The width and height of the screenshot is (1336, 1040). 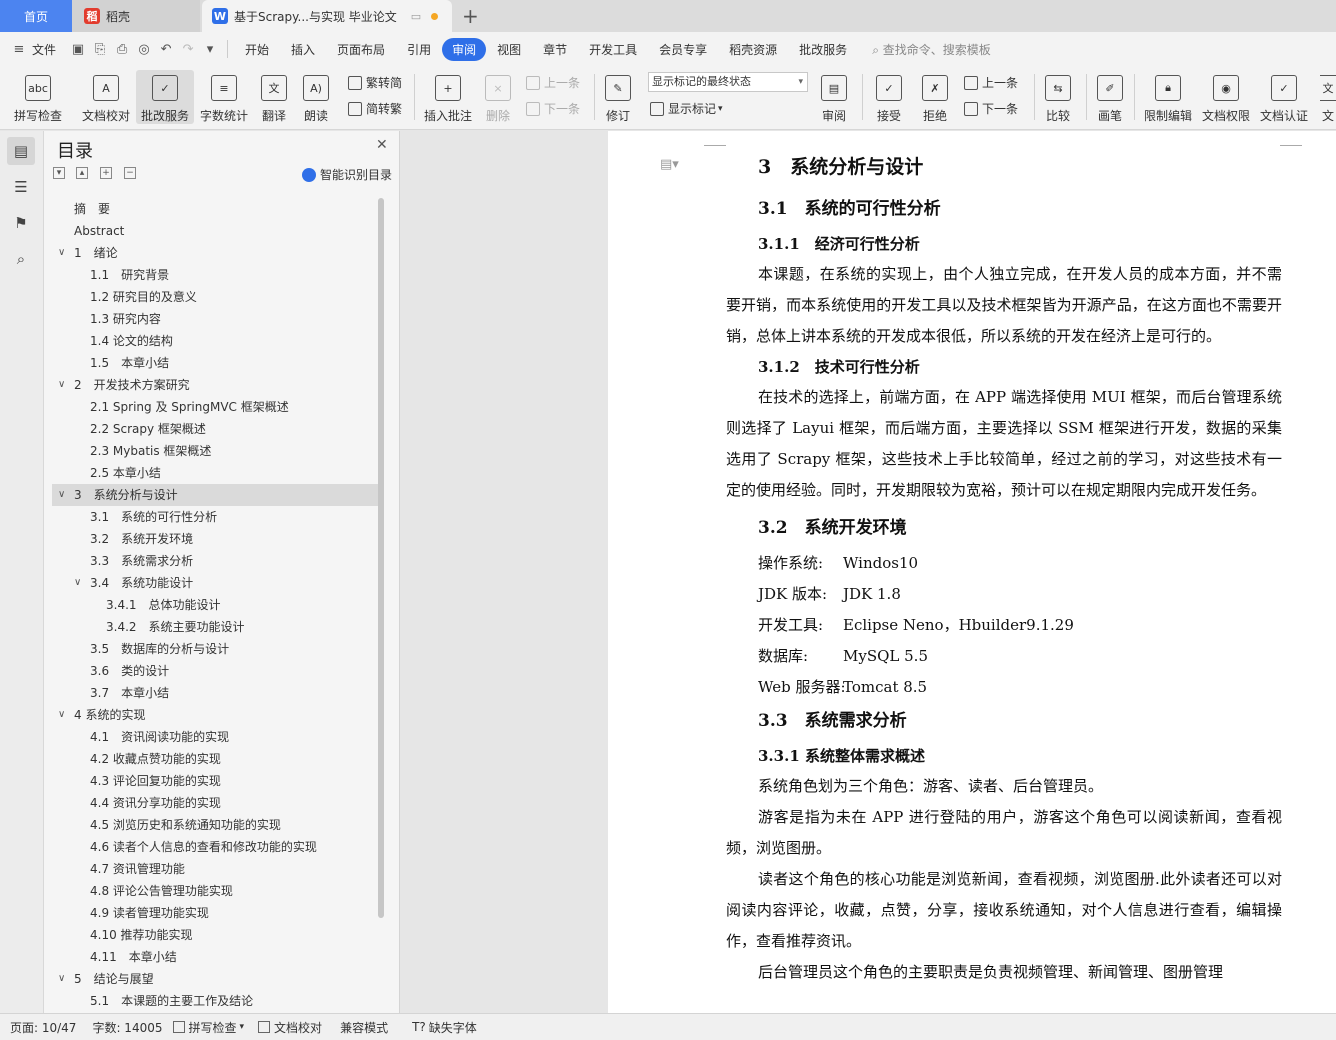 I want to click on word-count-button: ≡ 字数统计, so click(x=224, y=97).